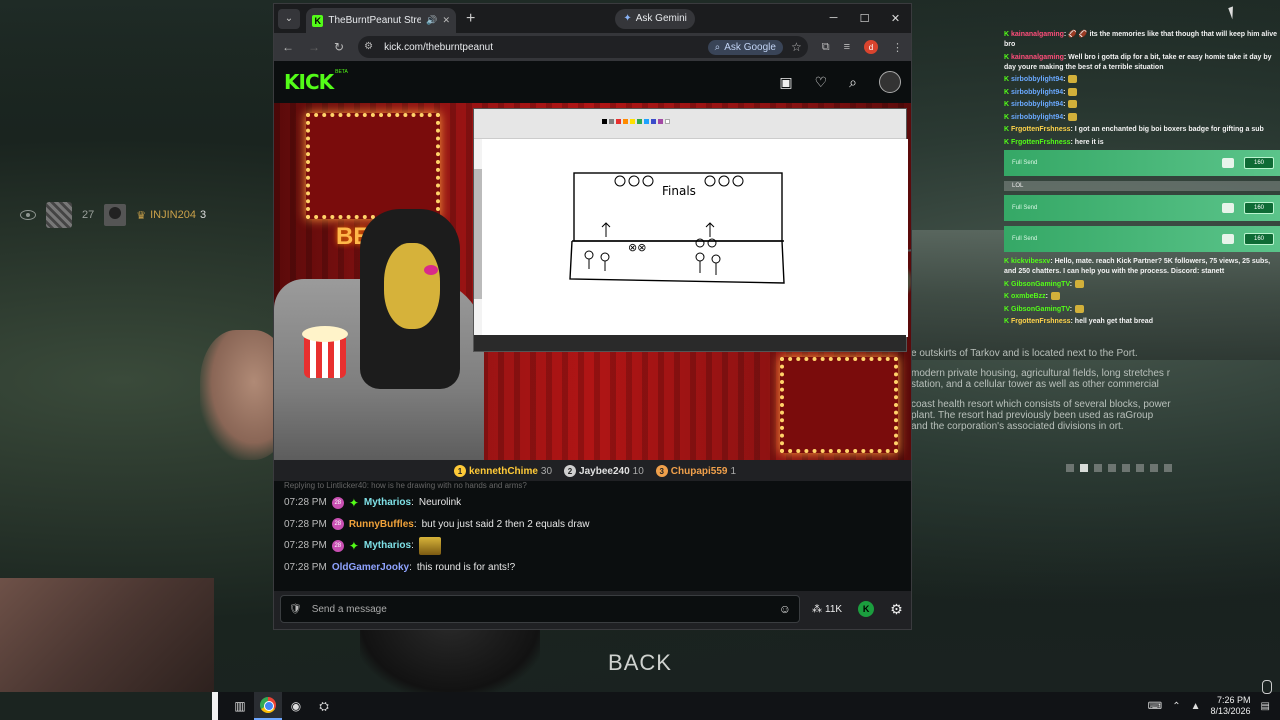 The height and width of the screenshot is (720, 1280). Describe the element at coordinates (370, 47) in the screenshot. I see `site-info-icon: ⚙` at that location.